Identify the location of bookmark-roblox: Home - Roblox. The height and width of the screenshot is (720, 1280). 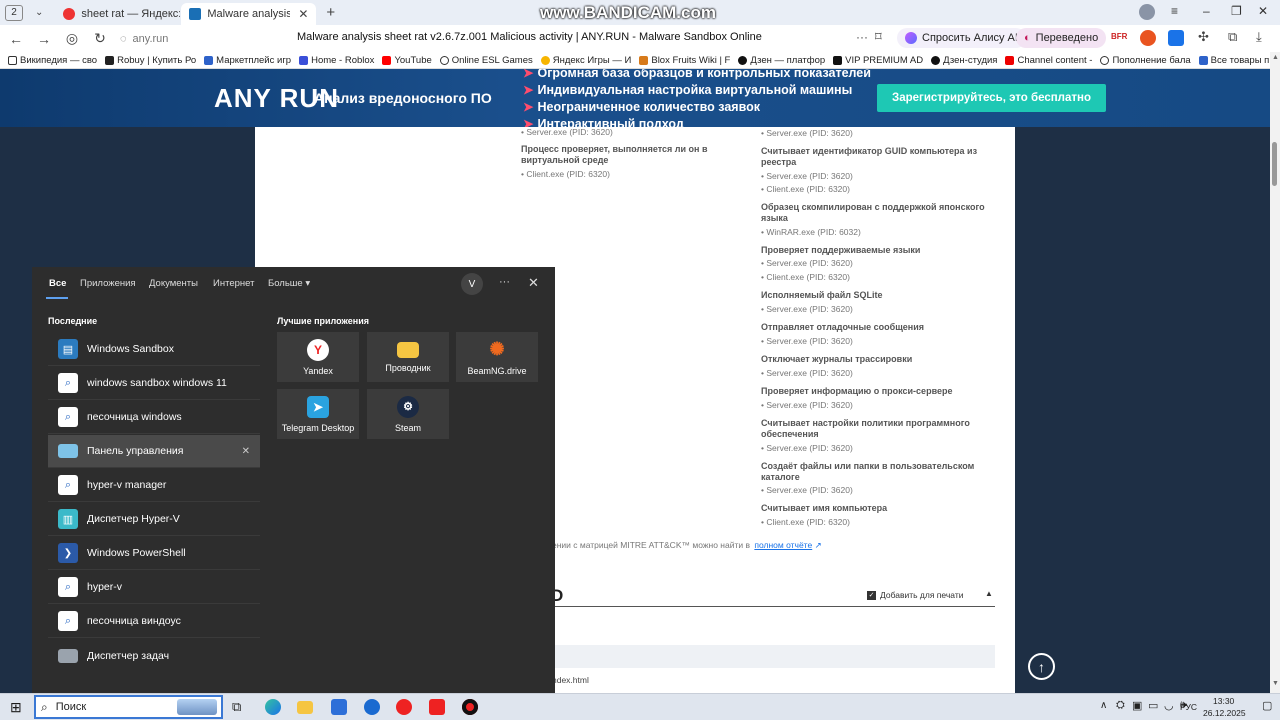
(336, 60).